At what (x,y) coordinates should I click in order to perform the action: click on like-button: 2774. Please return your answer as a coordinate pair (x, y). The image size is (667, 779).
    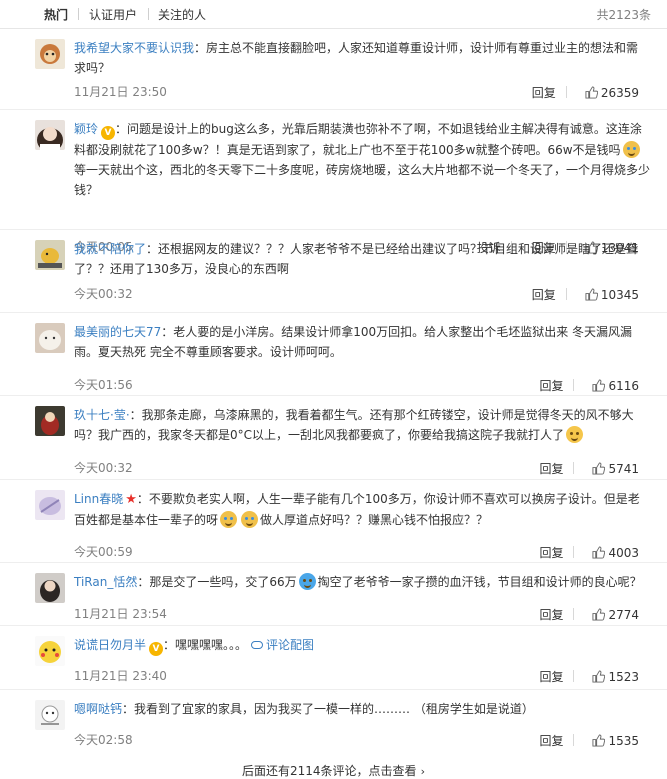
    Looking at the image, I should click on (615, 615).